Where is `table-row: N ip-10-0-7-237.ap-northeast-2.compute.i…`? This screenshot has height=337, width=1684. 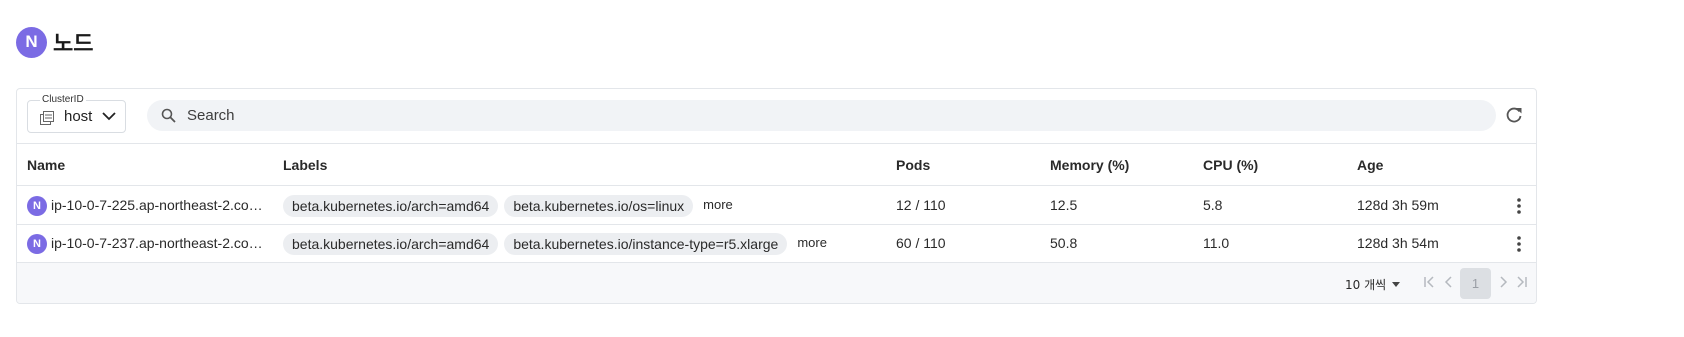 table-row: N ip-10-0-7-237.ap-northeast-2.compute.i… is located at coordinates (776, 244).